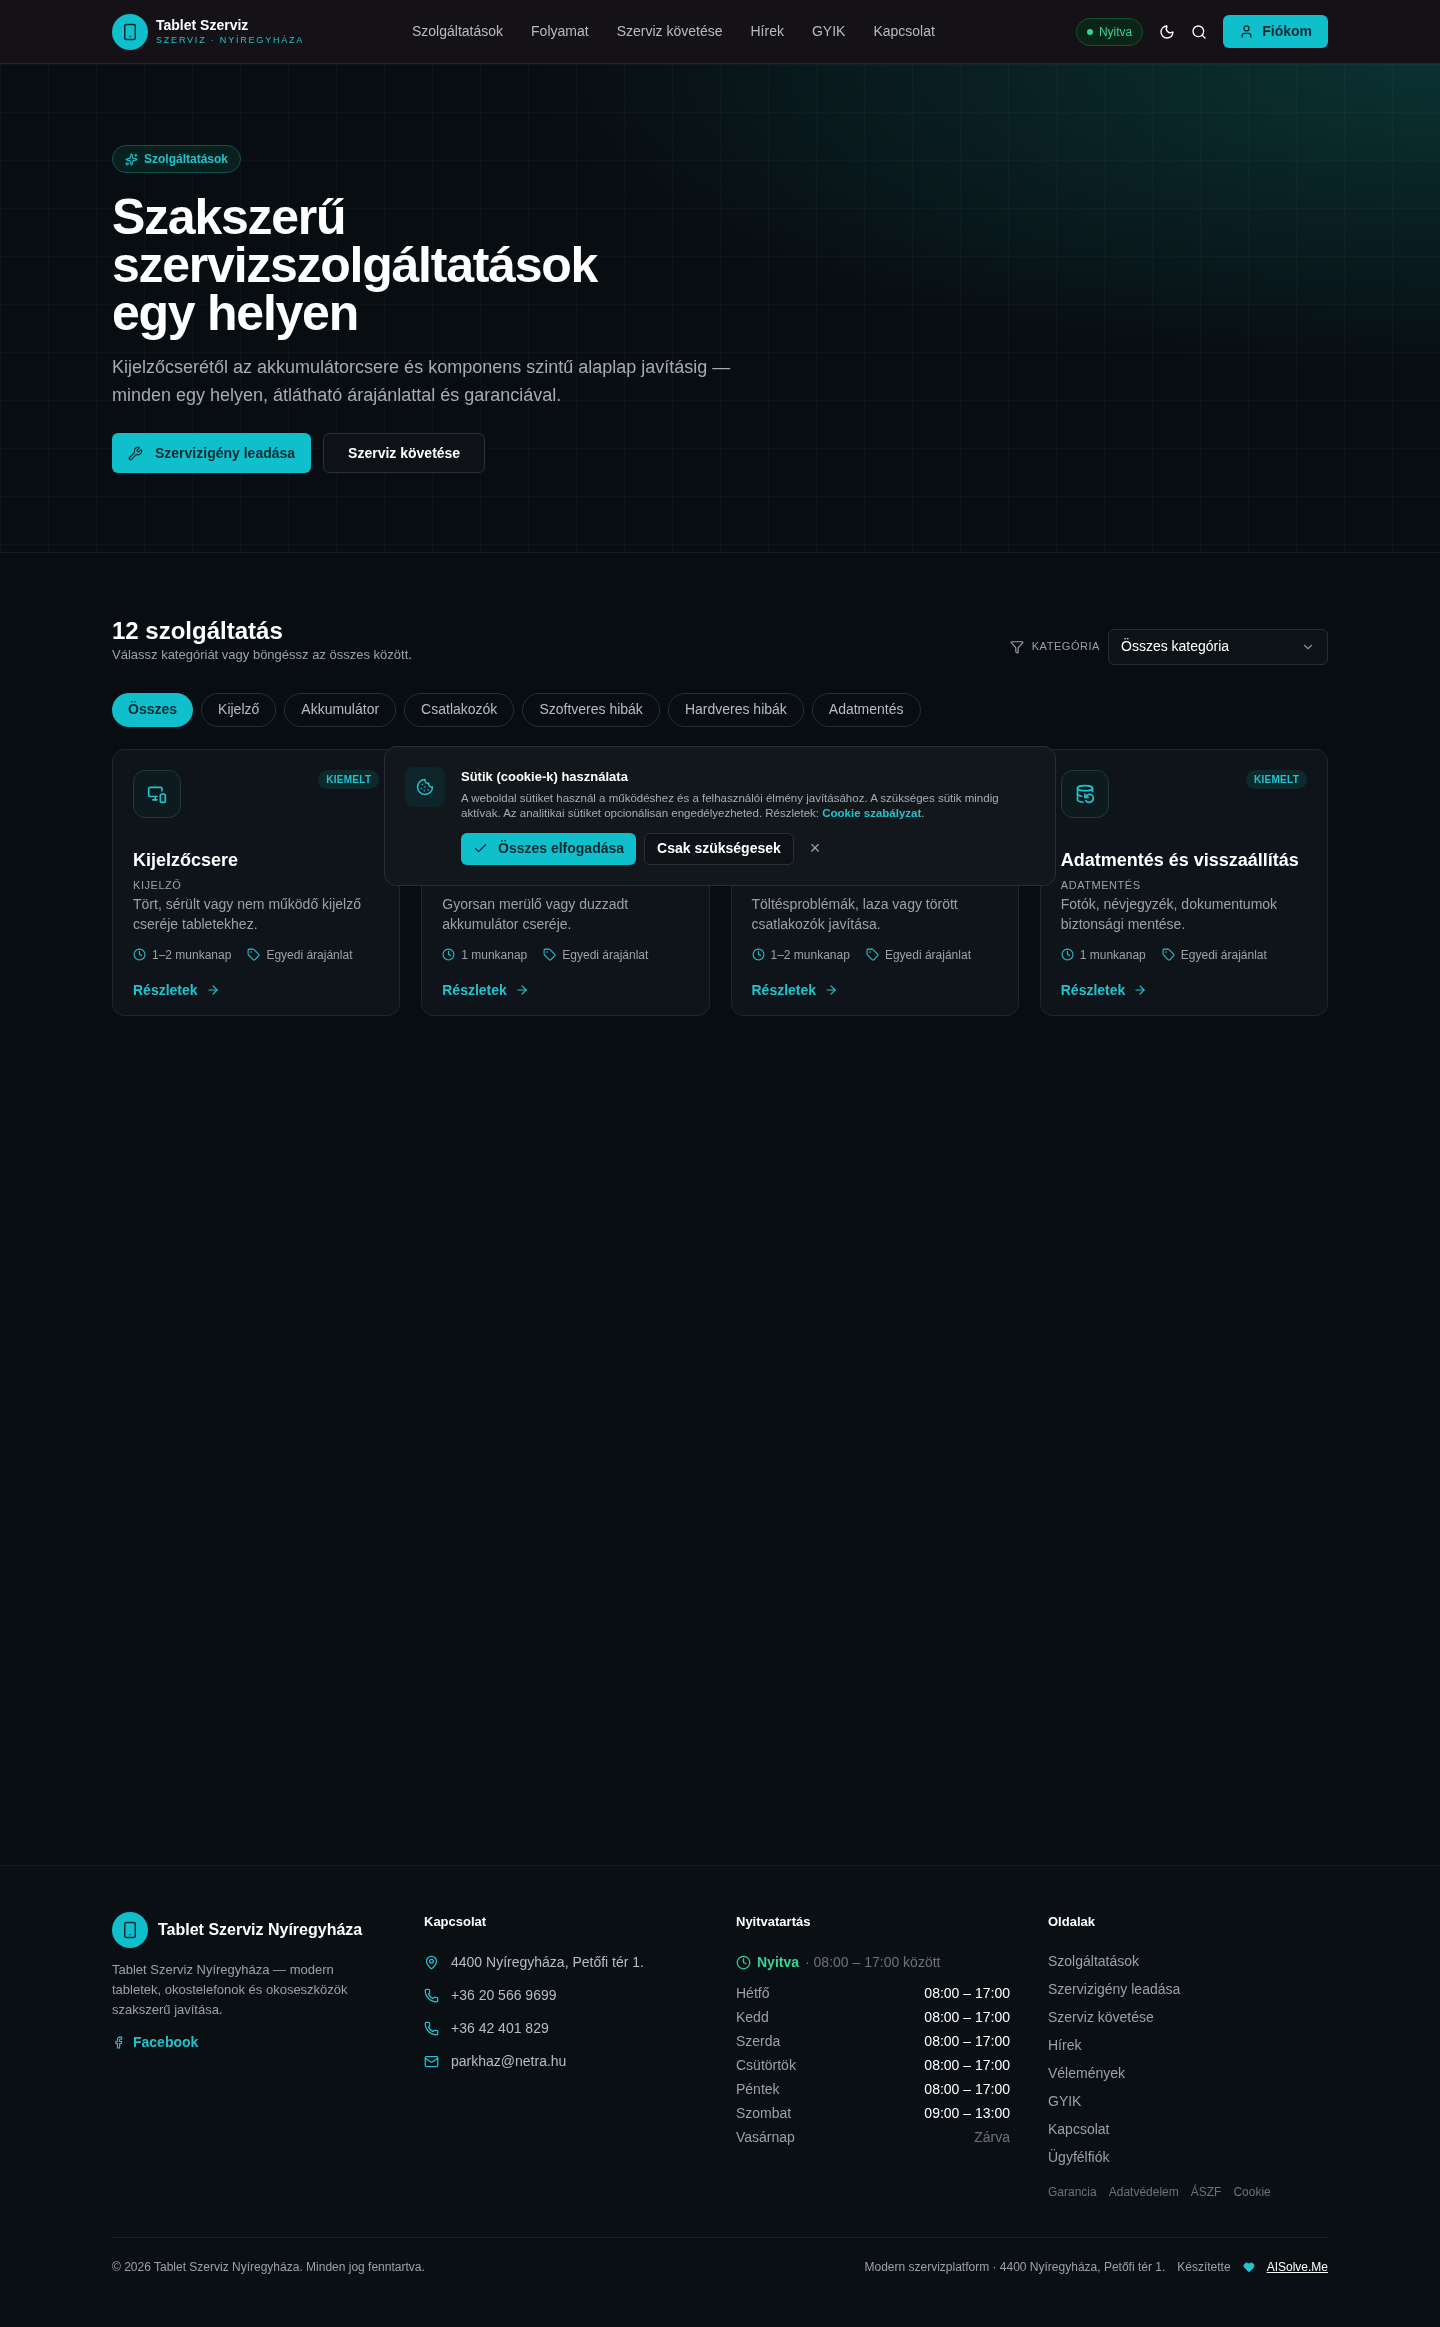  Describe the element at coordinates (230, 40) in the screenshot. I see `brand-tagline: SZERVIZ · NYÍREGYHÁZA` at that location.